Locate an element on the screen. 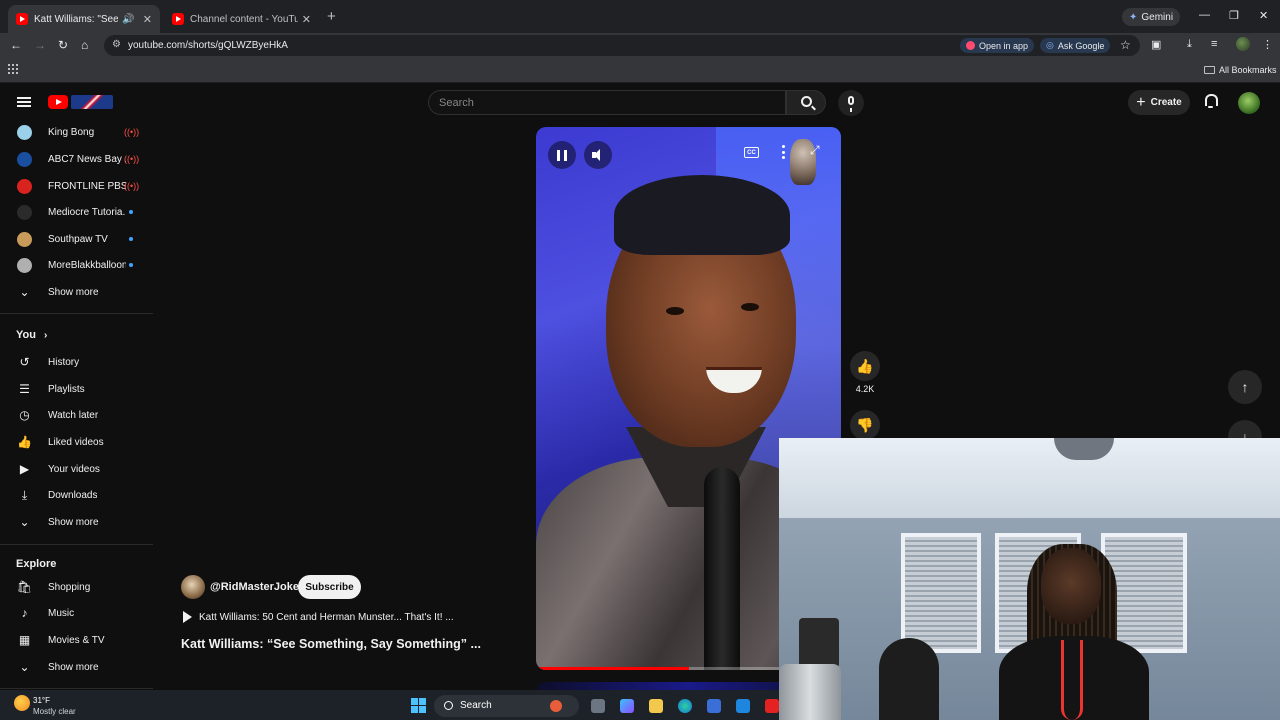 This screenshot has width=1280, height=720. bookmarks-bar: All Bookmarks is located at coordinates (640, 70).